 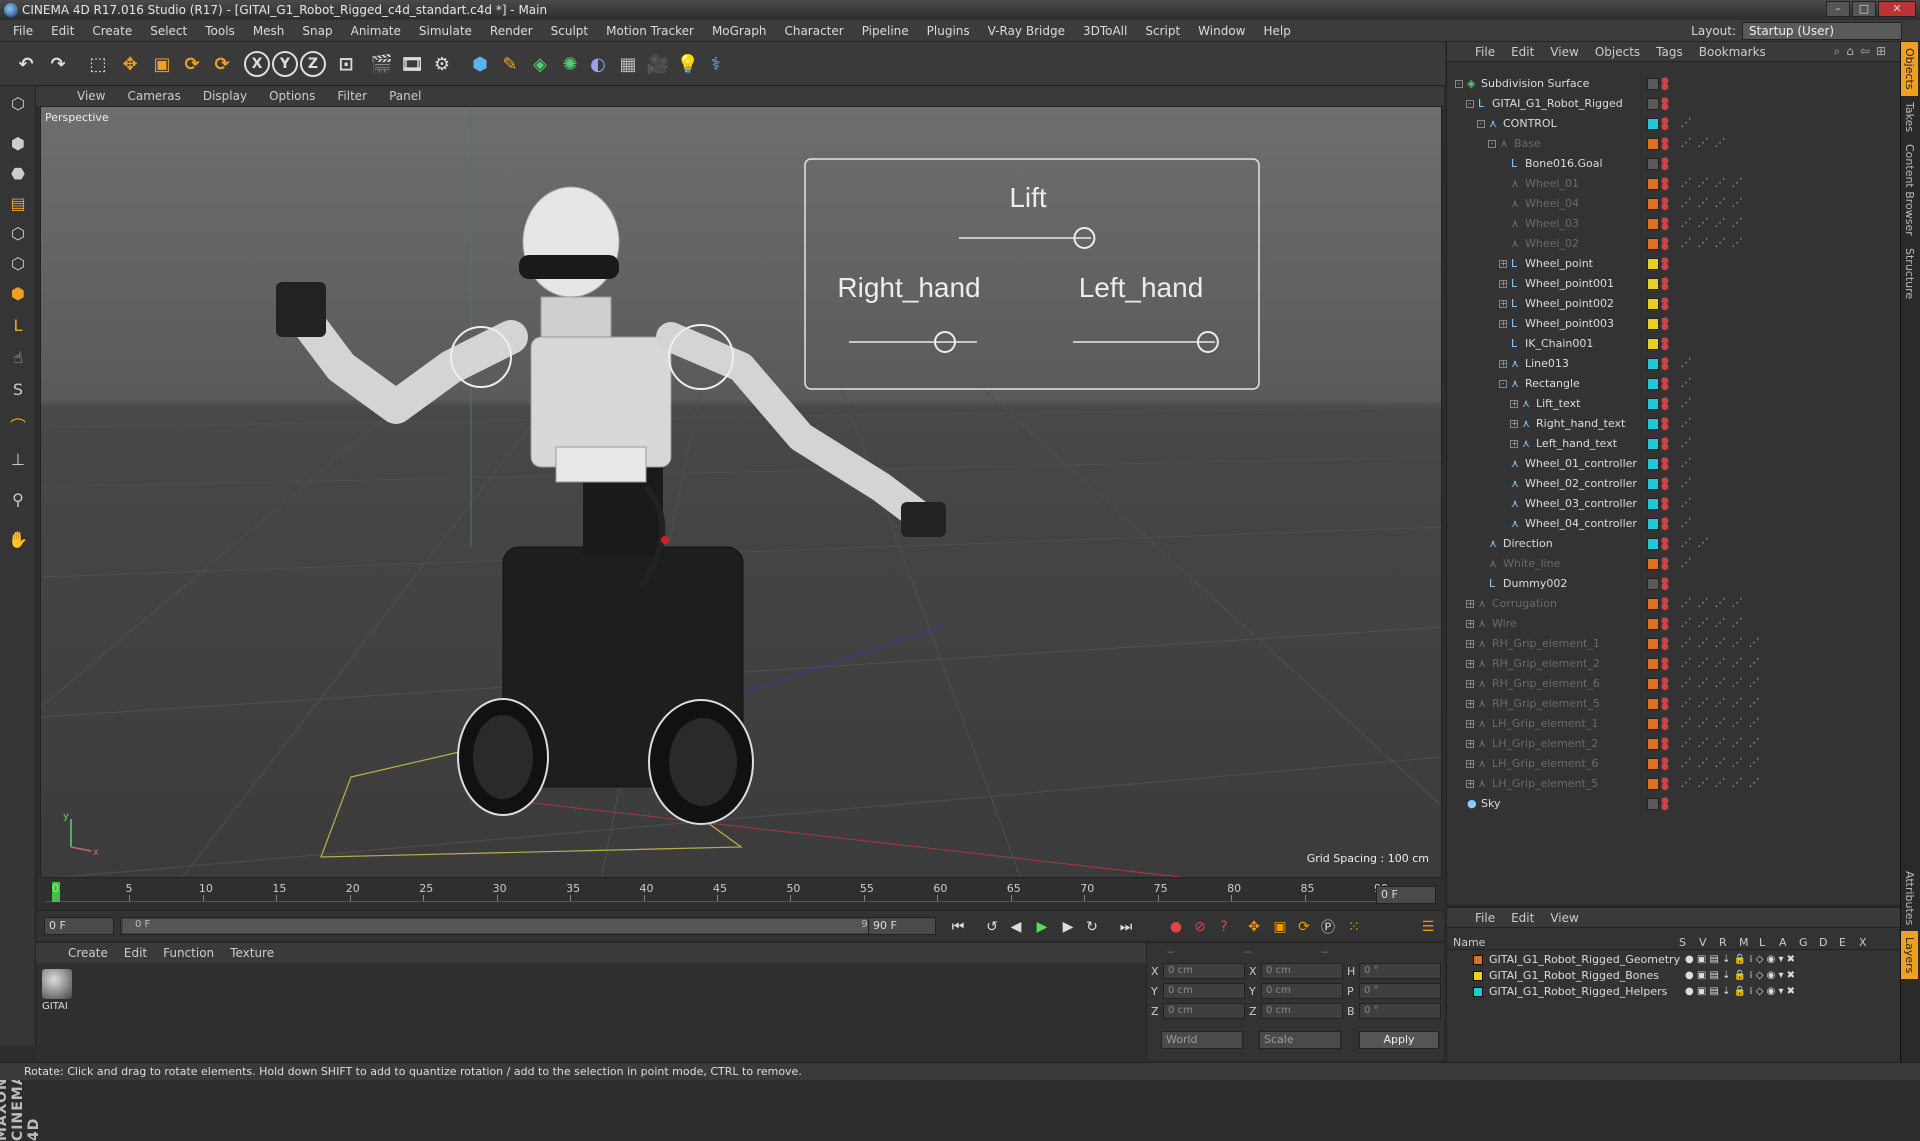 What do you see at coordinates (510, 64) in the screenshot?
I see `pen-spline-icon: ✎` at bounding box center [510, 64].